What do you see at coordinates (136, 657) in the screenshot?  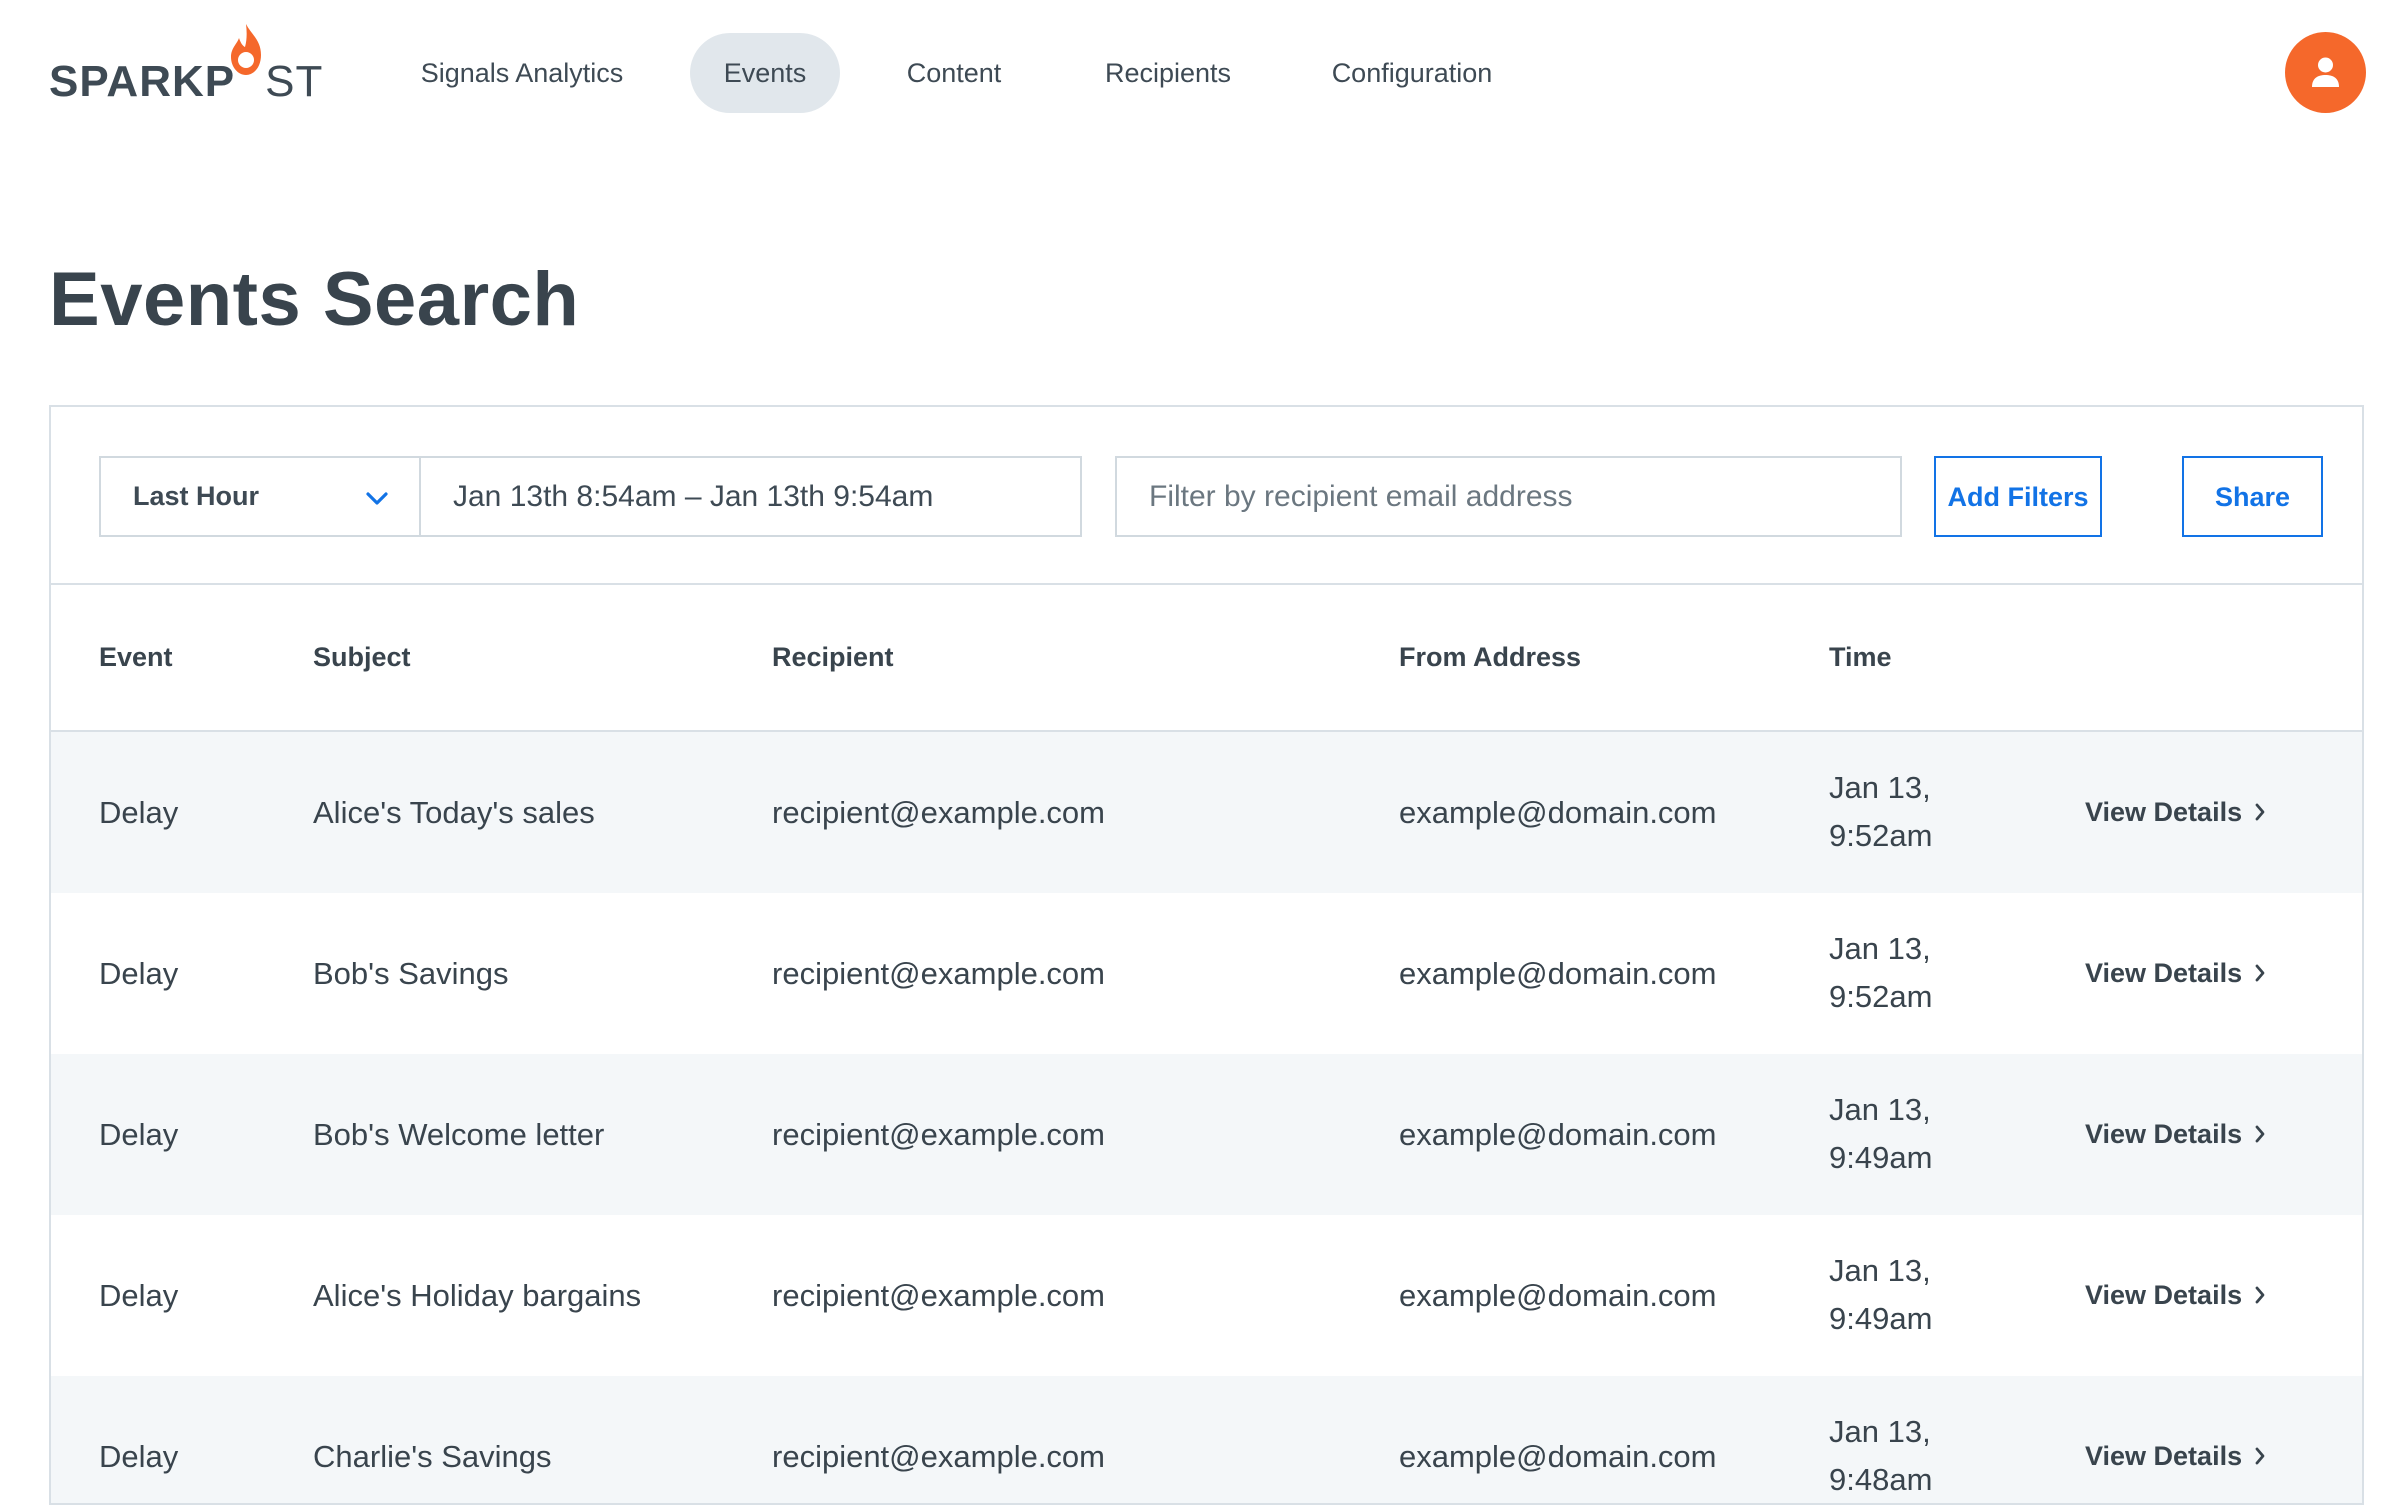 I see `column-header-event: Event` at bounding box center [136, 657].